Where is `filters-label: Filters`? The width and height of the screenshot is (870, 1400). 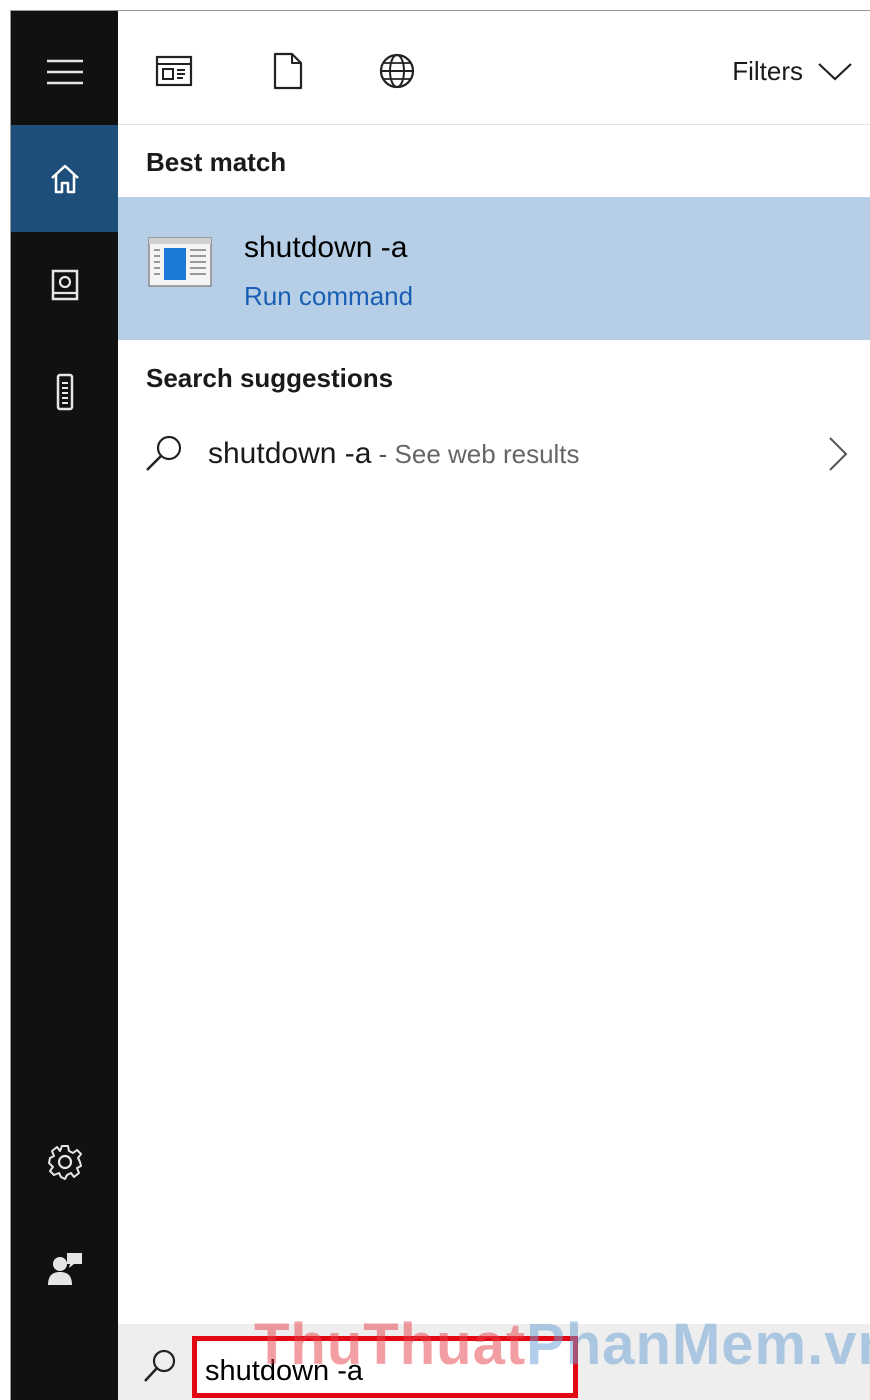 filters-label: Filters is located at coordinates (767, 70).